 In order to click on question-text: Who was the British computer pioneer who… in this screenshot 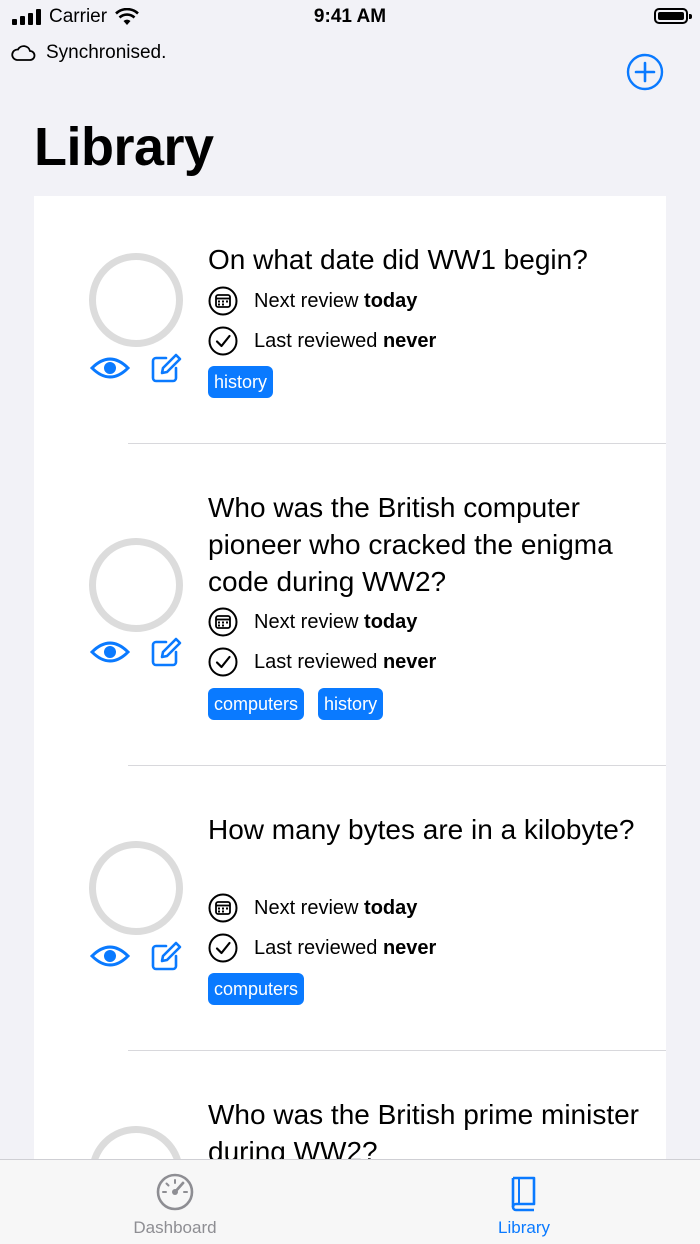, I will do `click(410, 544)`.